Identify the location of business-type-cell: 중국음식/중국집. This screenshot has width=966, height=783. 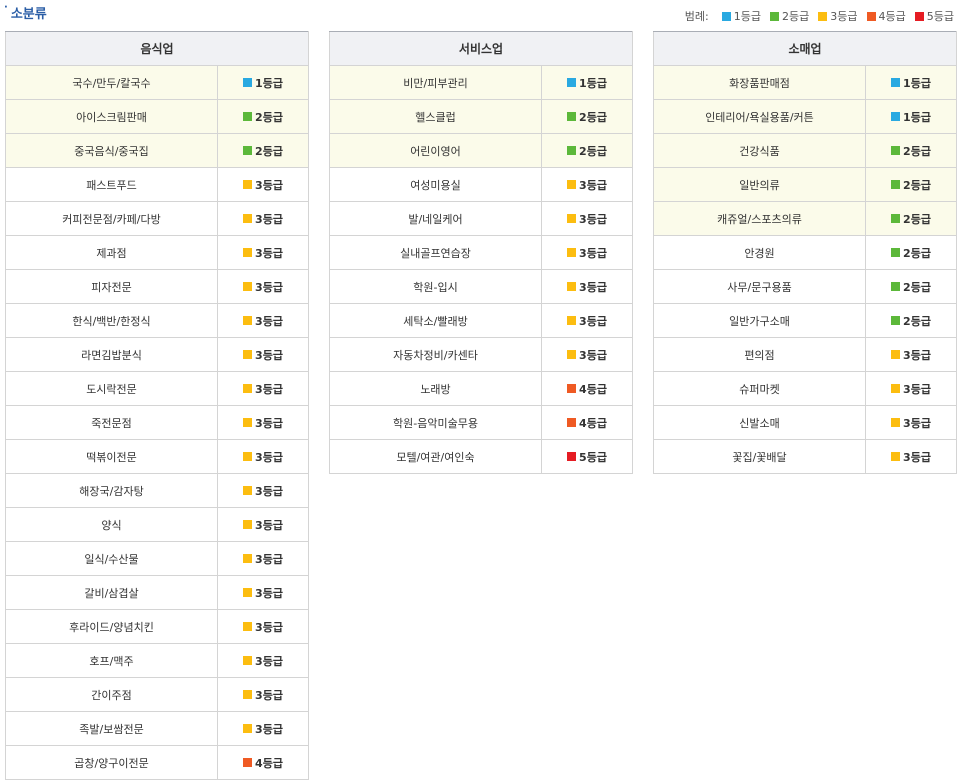
(111, 150).